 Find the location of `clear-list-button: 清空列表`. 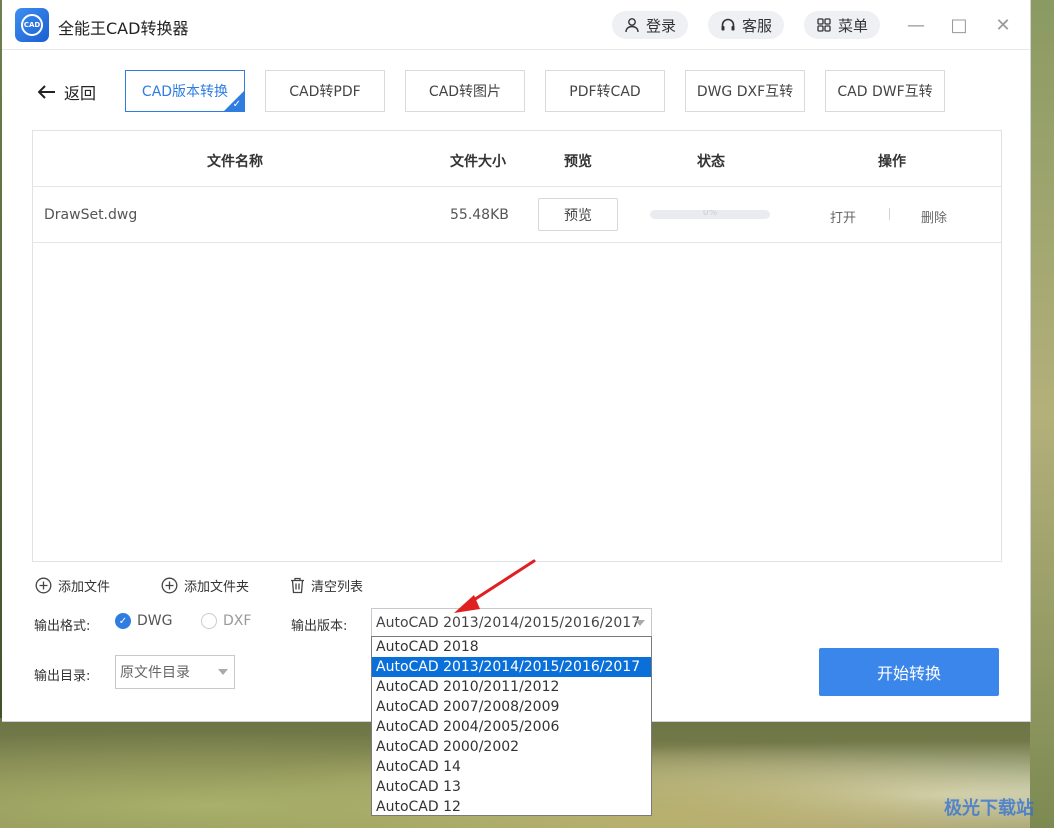

clear-list-button: 清空列表 is located at coordinates (326, 585).